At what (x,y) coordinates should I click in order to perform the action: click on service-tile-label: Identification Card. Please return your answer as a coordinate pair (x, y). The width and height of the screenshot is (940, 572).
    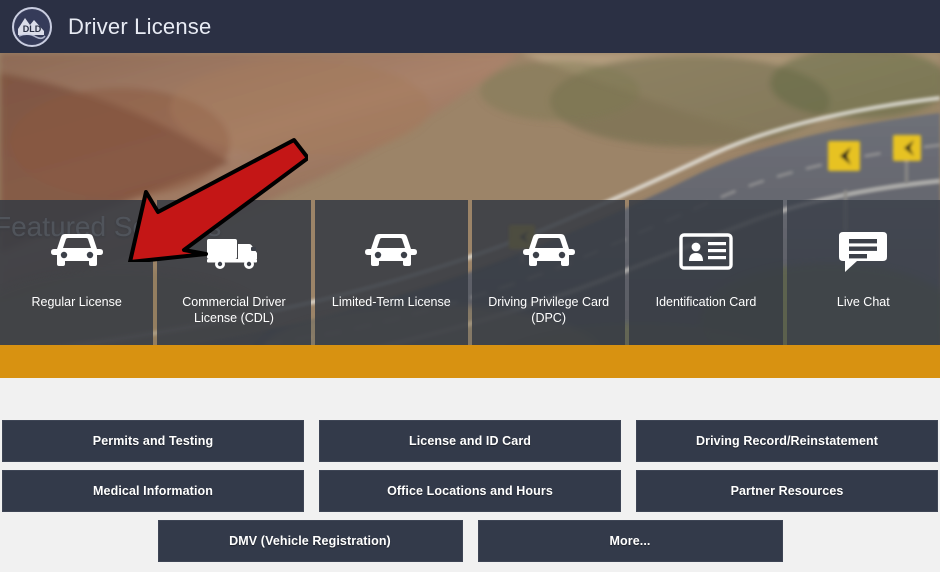
    Looking at the image, I should click on (706, 302).